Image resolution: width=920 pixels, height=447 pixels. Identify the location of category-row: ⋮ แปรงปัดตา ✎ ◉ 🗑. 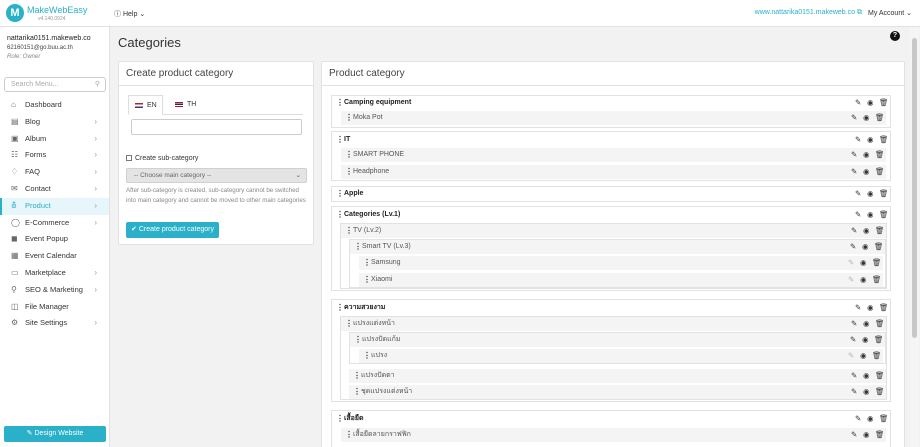
(617, 376).